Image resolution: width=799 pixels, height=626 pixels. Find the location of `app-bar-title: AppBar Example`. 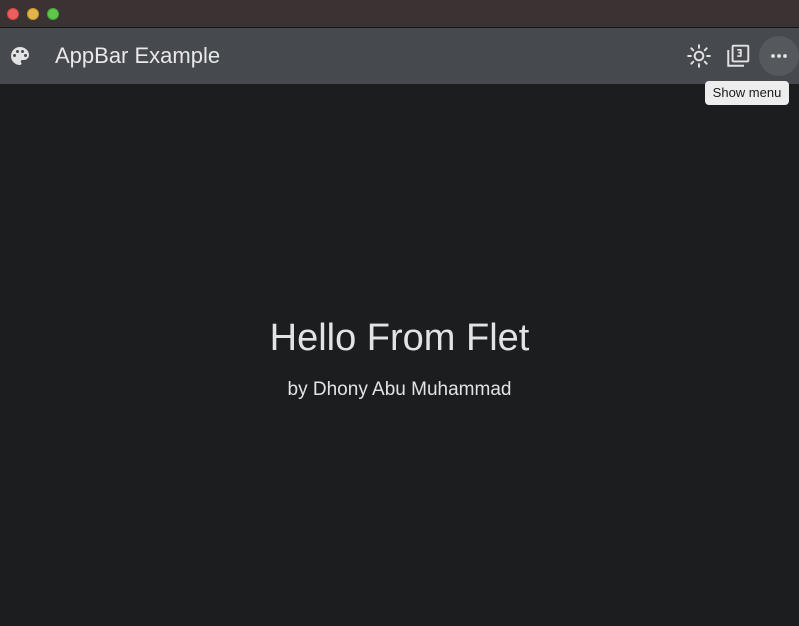

app-bar-title: AppBar Example is located at coordinates (138, 55).